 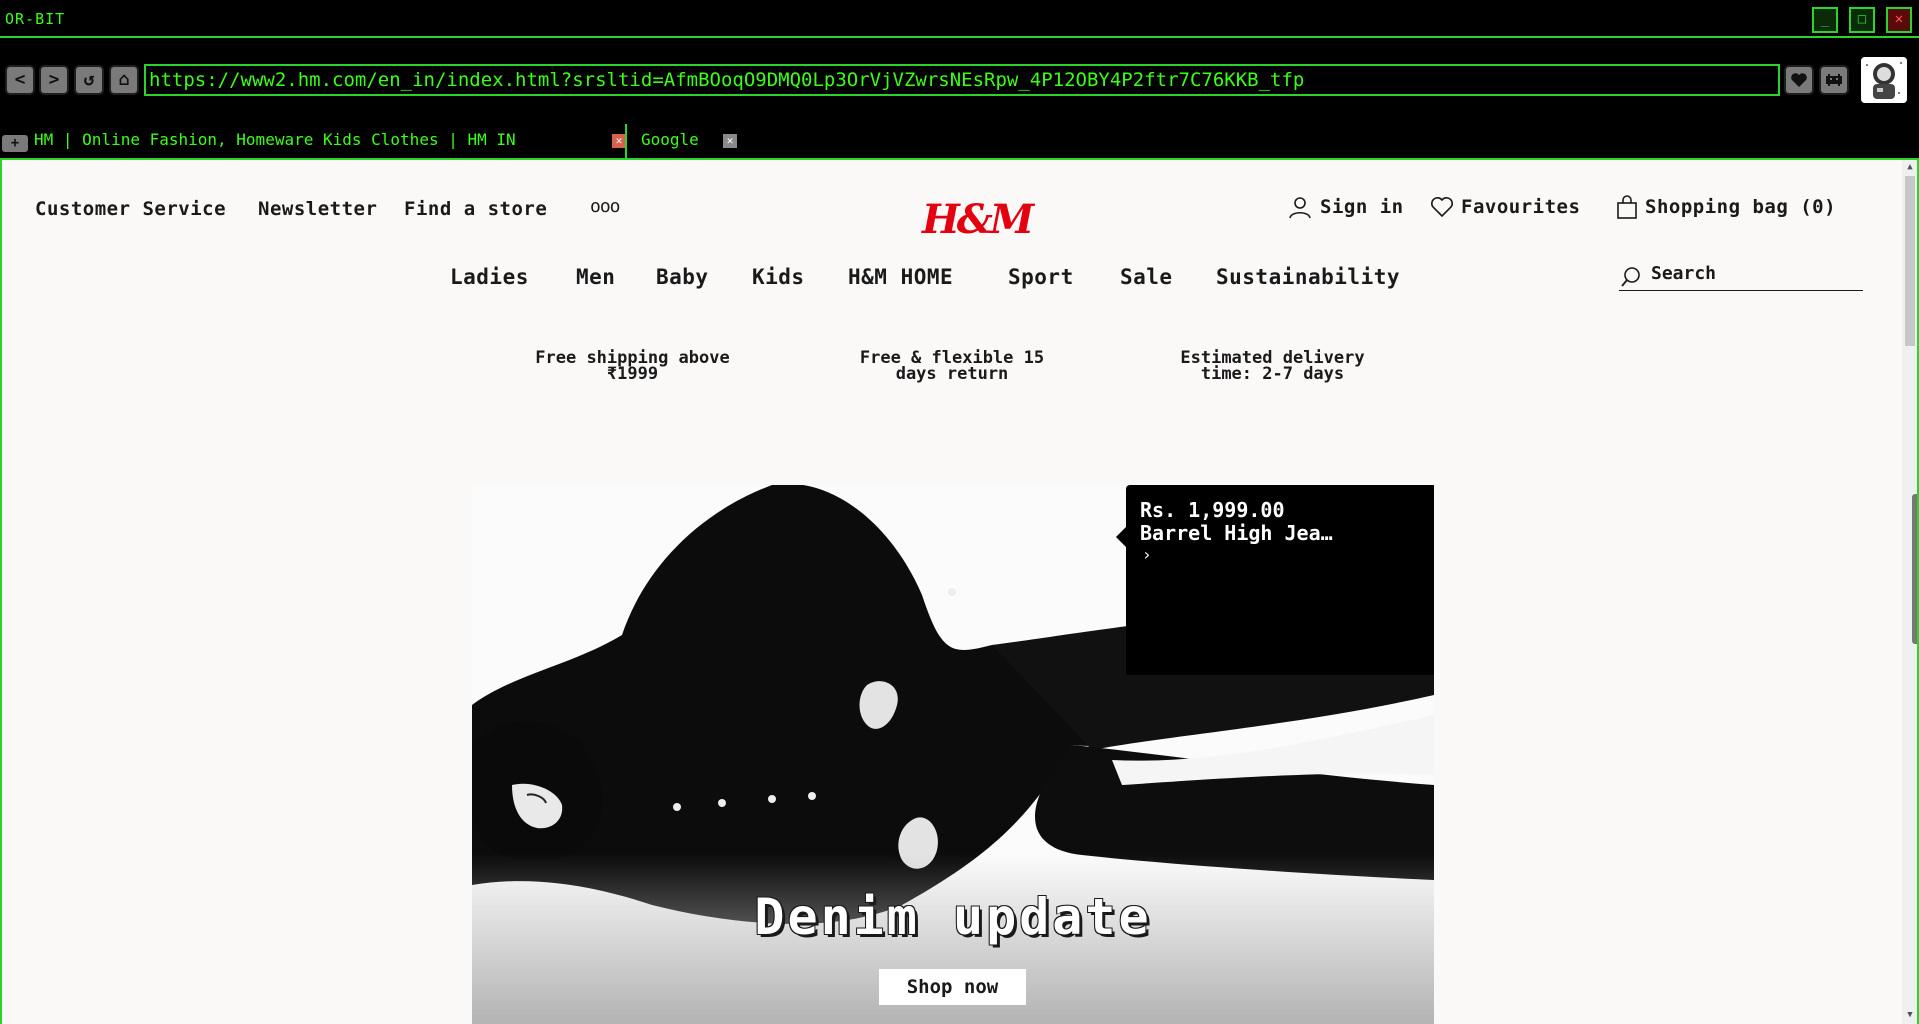 What do you see at coordinates (1910, 261) in the screenshot?
I see `scrollbar-thumb` at bounding box center [1910, 261].